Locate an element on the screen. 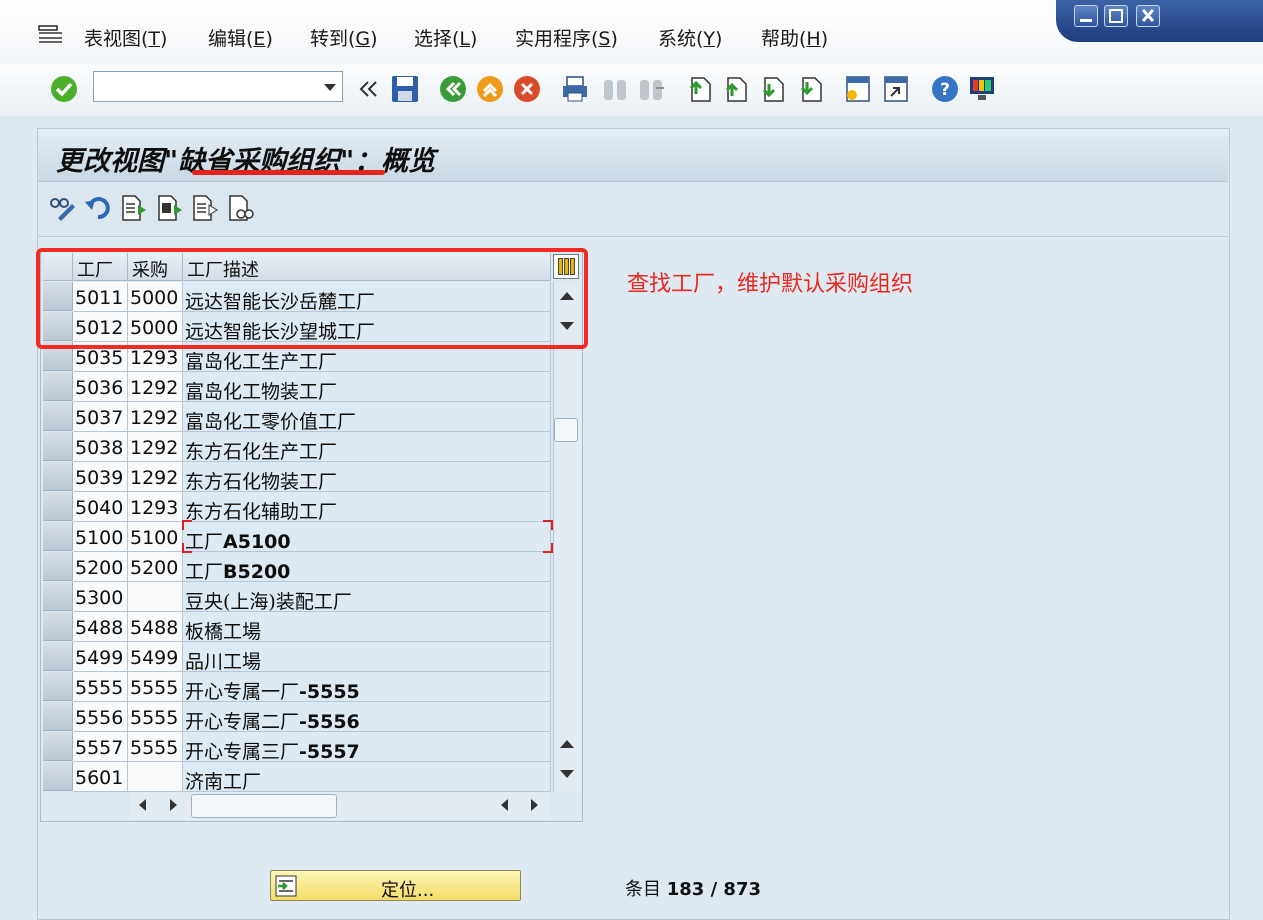 Image resolution: width=1263 pixels, height=920 pixels. table-row: 5100 5100 工厂A5100 is located at coordinates (297, 537).